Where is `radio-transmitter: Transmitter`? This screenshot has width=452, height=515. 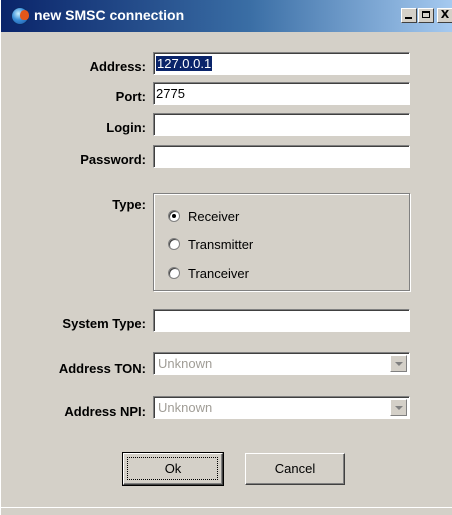 radio-transmitter: Transmitter is located at coordinates (210, 244).